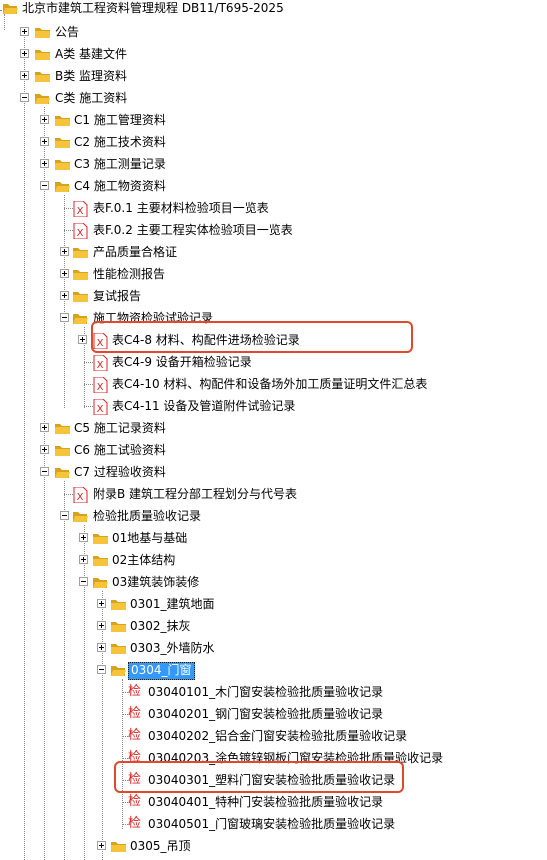  Describe the element at coordinates (273, 319) in the screenshot. I see `tree-node-matrec: 施工物资检验试验记录` at that location.